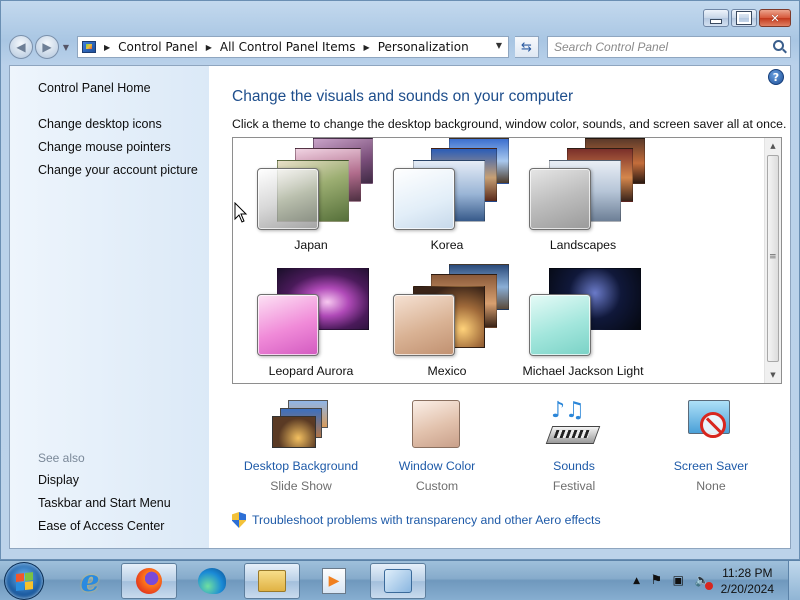 The height and width of the screenshot is (600, 800). I want to click on theme-mexico: Mexico, so click(447, 324).